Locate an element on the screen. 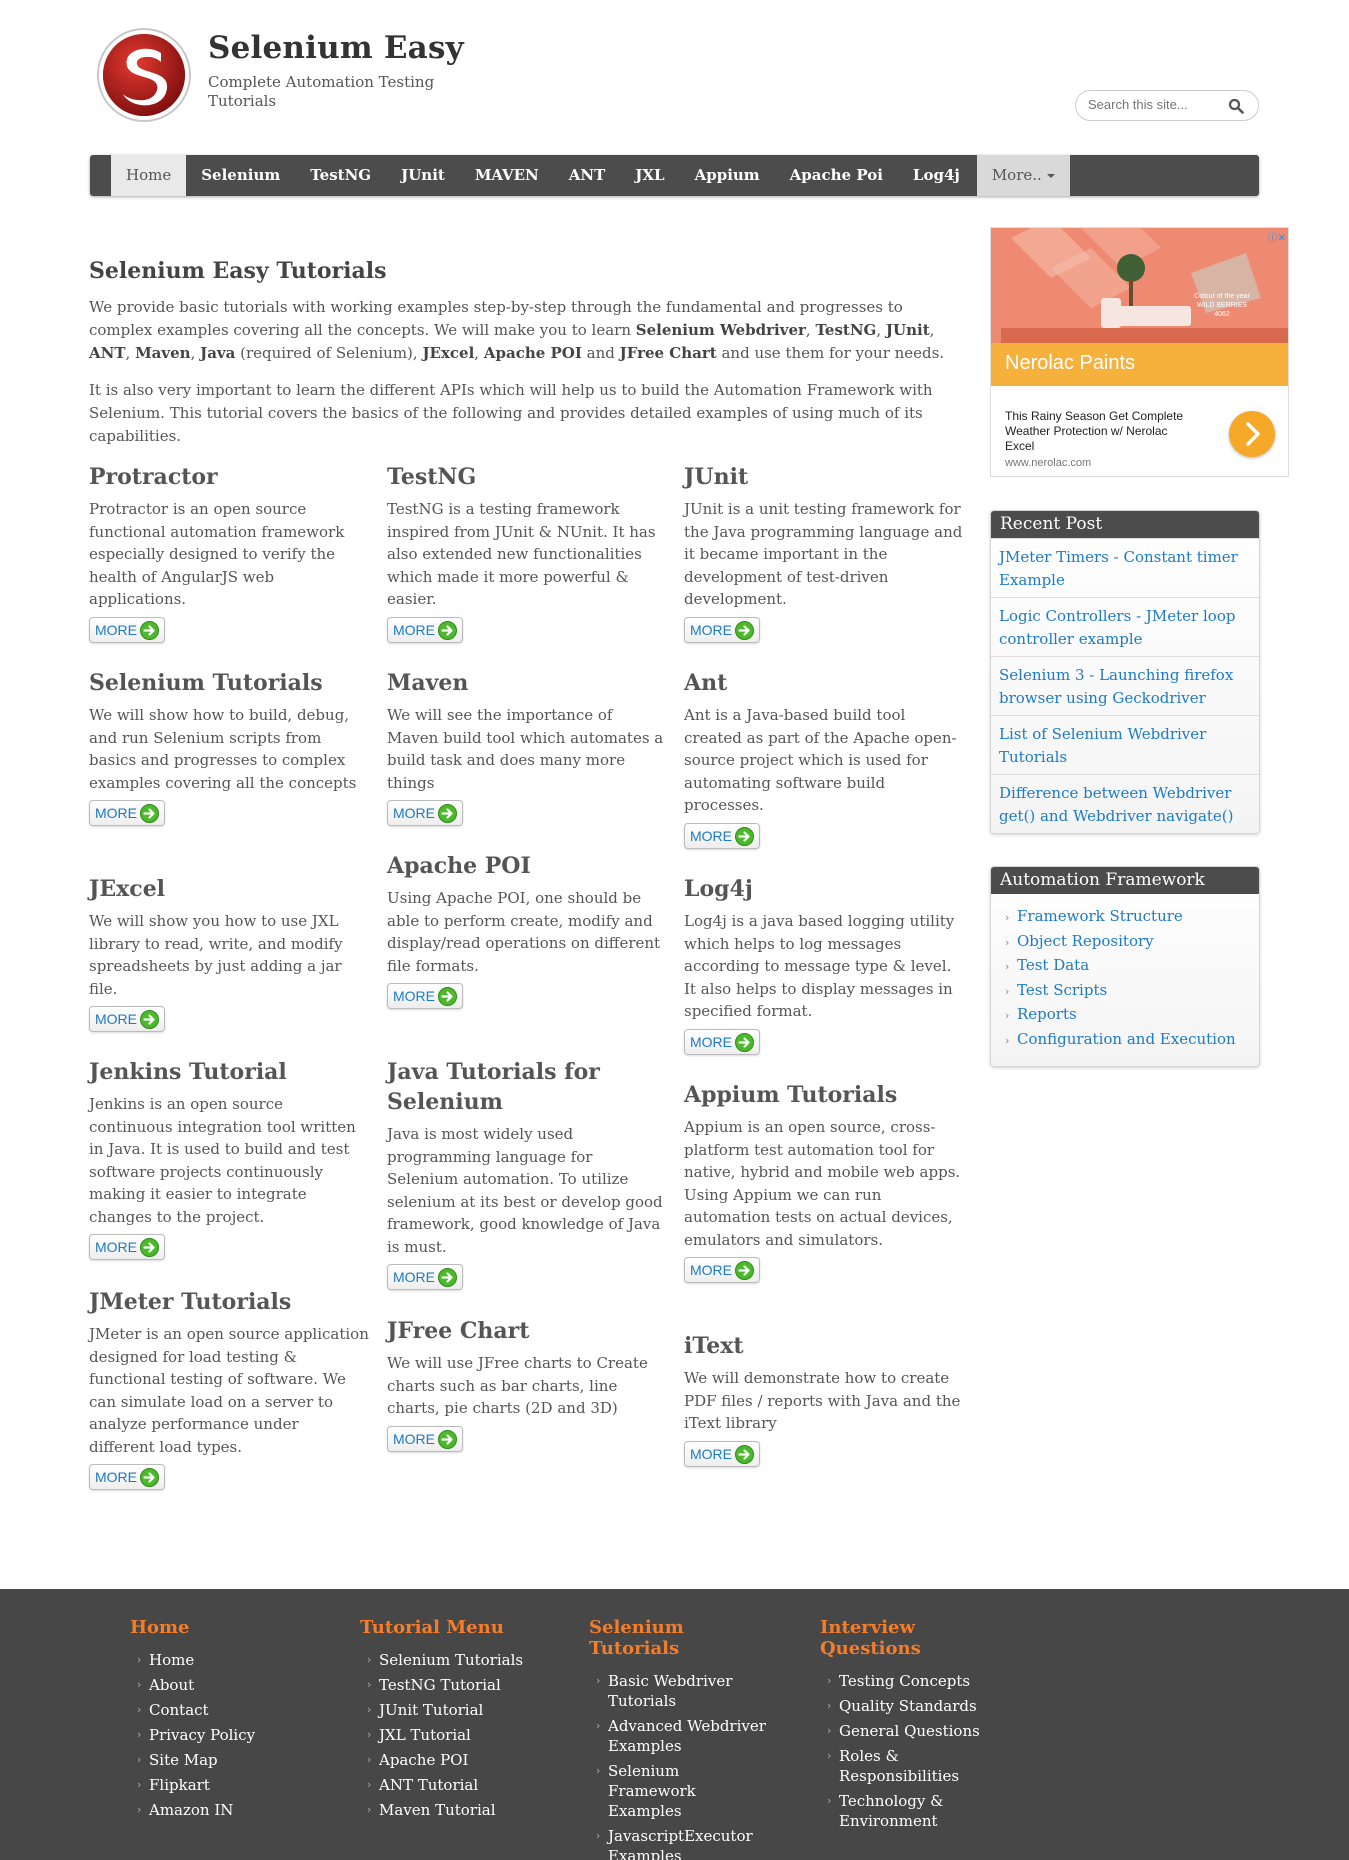 The width and height of the screenshot is (1349, 1860). framework-link: › Configuration and Execution is located at coordinates (1132, 1040).